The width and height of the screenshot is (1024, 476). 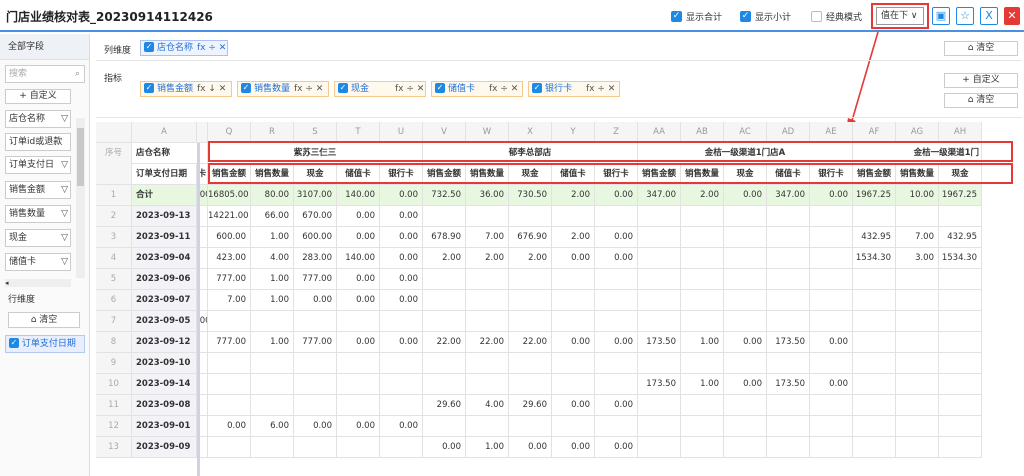 I want to click on column-clear-button: ⌂ 清空, so click(x=981, y=48).